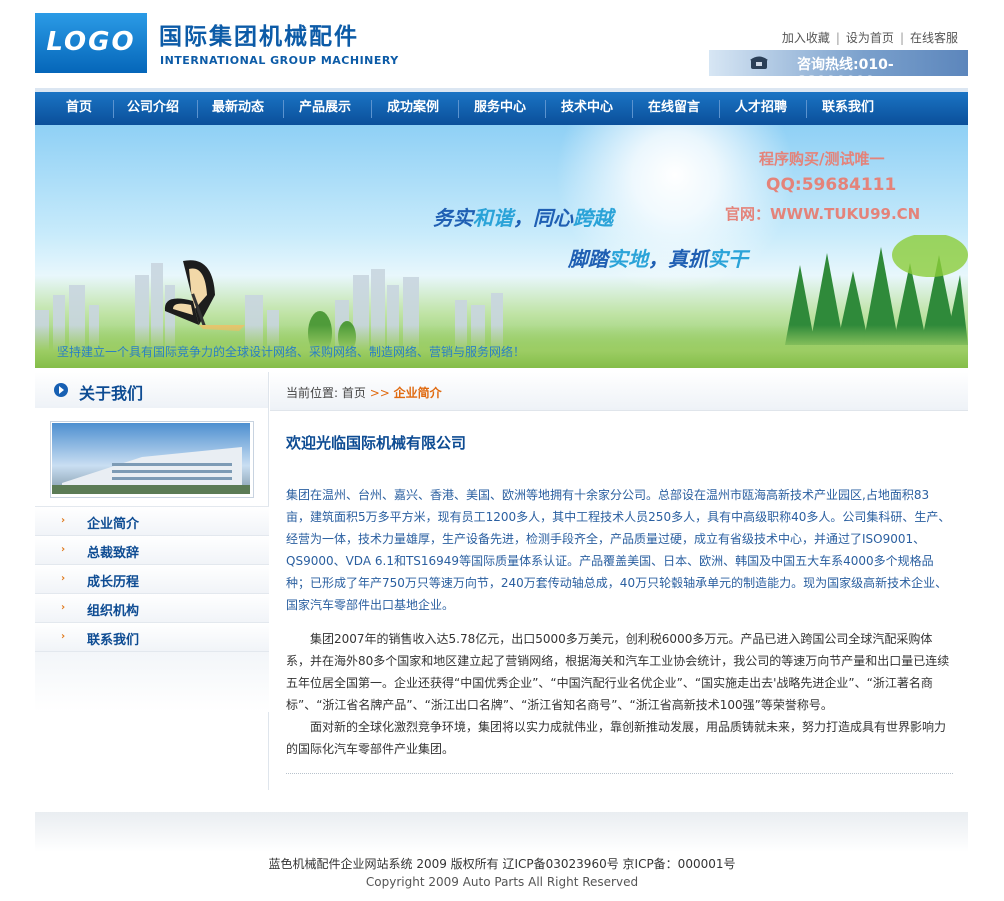 The height and width of the screenshot is (901, 1004). Describe the element at coordinates (678, 259) in the screenshot. I see `slogan-part: ，真抓` at that location.